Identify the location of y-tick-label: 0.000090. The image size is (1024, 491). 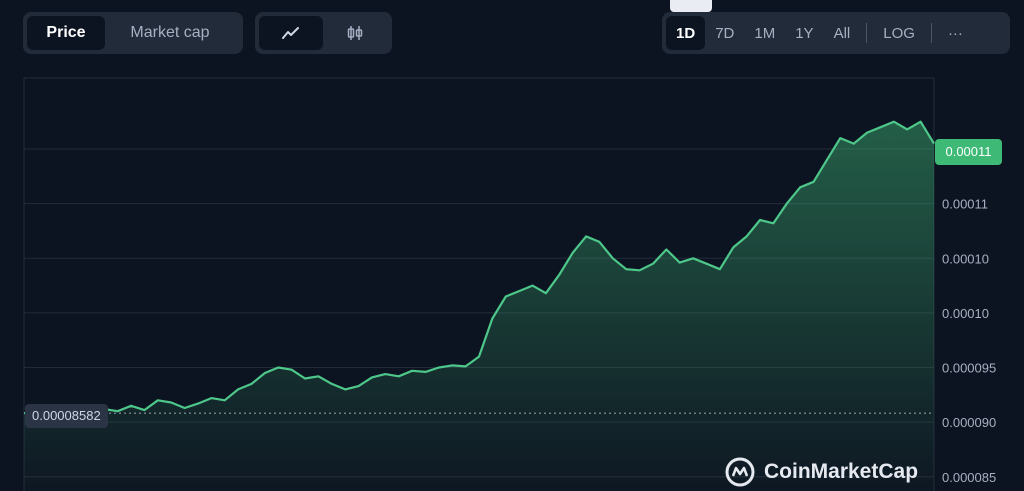
(969, 422).